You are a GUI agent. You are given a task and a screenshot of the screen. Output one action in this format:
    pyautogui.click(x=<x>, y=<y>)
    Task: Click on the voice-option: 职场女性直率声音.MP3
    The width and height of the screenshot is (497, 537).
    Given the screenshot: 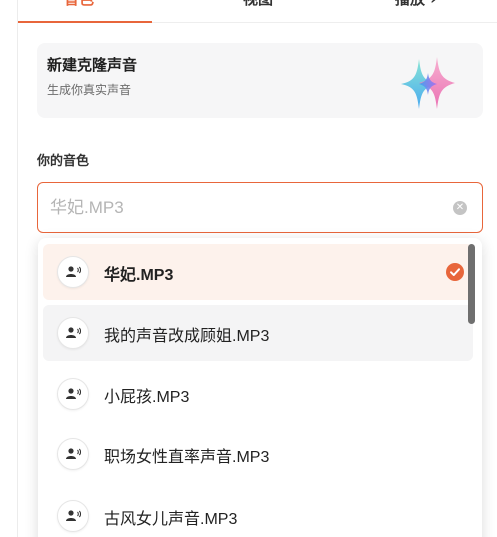 What is the action you would take?
    pyautogui.click(x=258, y=454)
    